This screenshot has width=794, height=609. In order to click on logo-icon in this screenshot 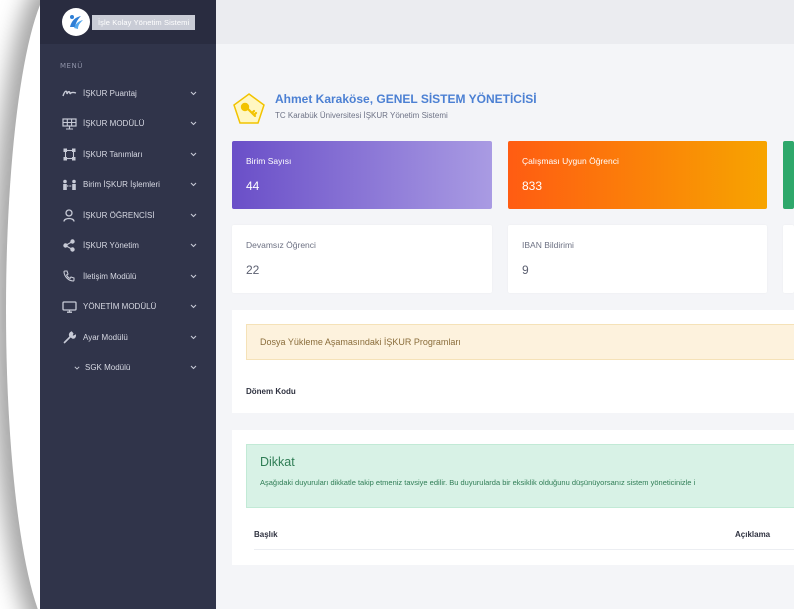, I will do `click(76, 22)`.